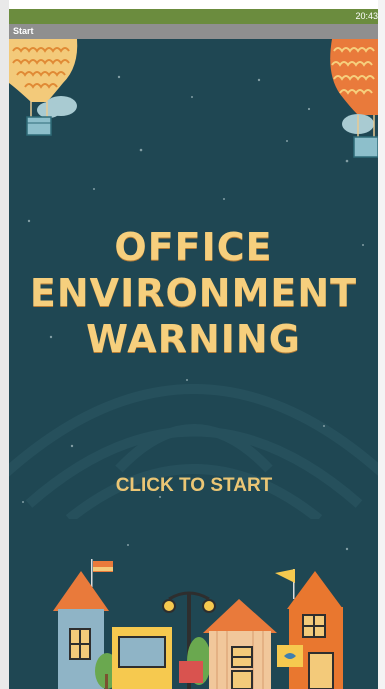 This screenshot has height=689, width=385. I want to click on status-time: 20:43, so click(366, 16).